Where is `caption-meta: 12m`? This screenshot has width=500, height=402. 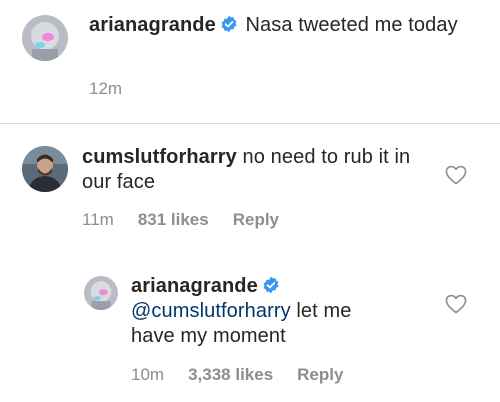
caption-meta: 12m is located at coordinates (117, 89).